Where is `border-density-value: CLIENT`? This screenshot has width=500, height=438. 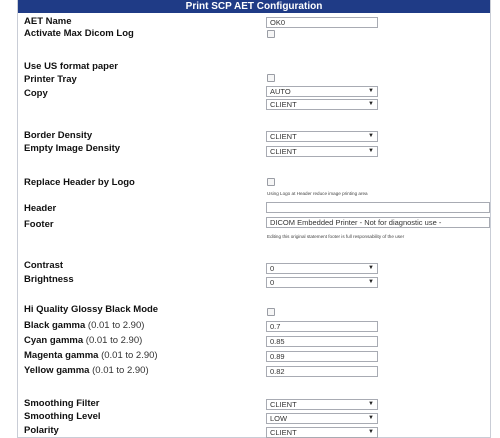 border-density-value: CLIENT is located at coordinates (283, 136).